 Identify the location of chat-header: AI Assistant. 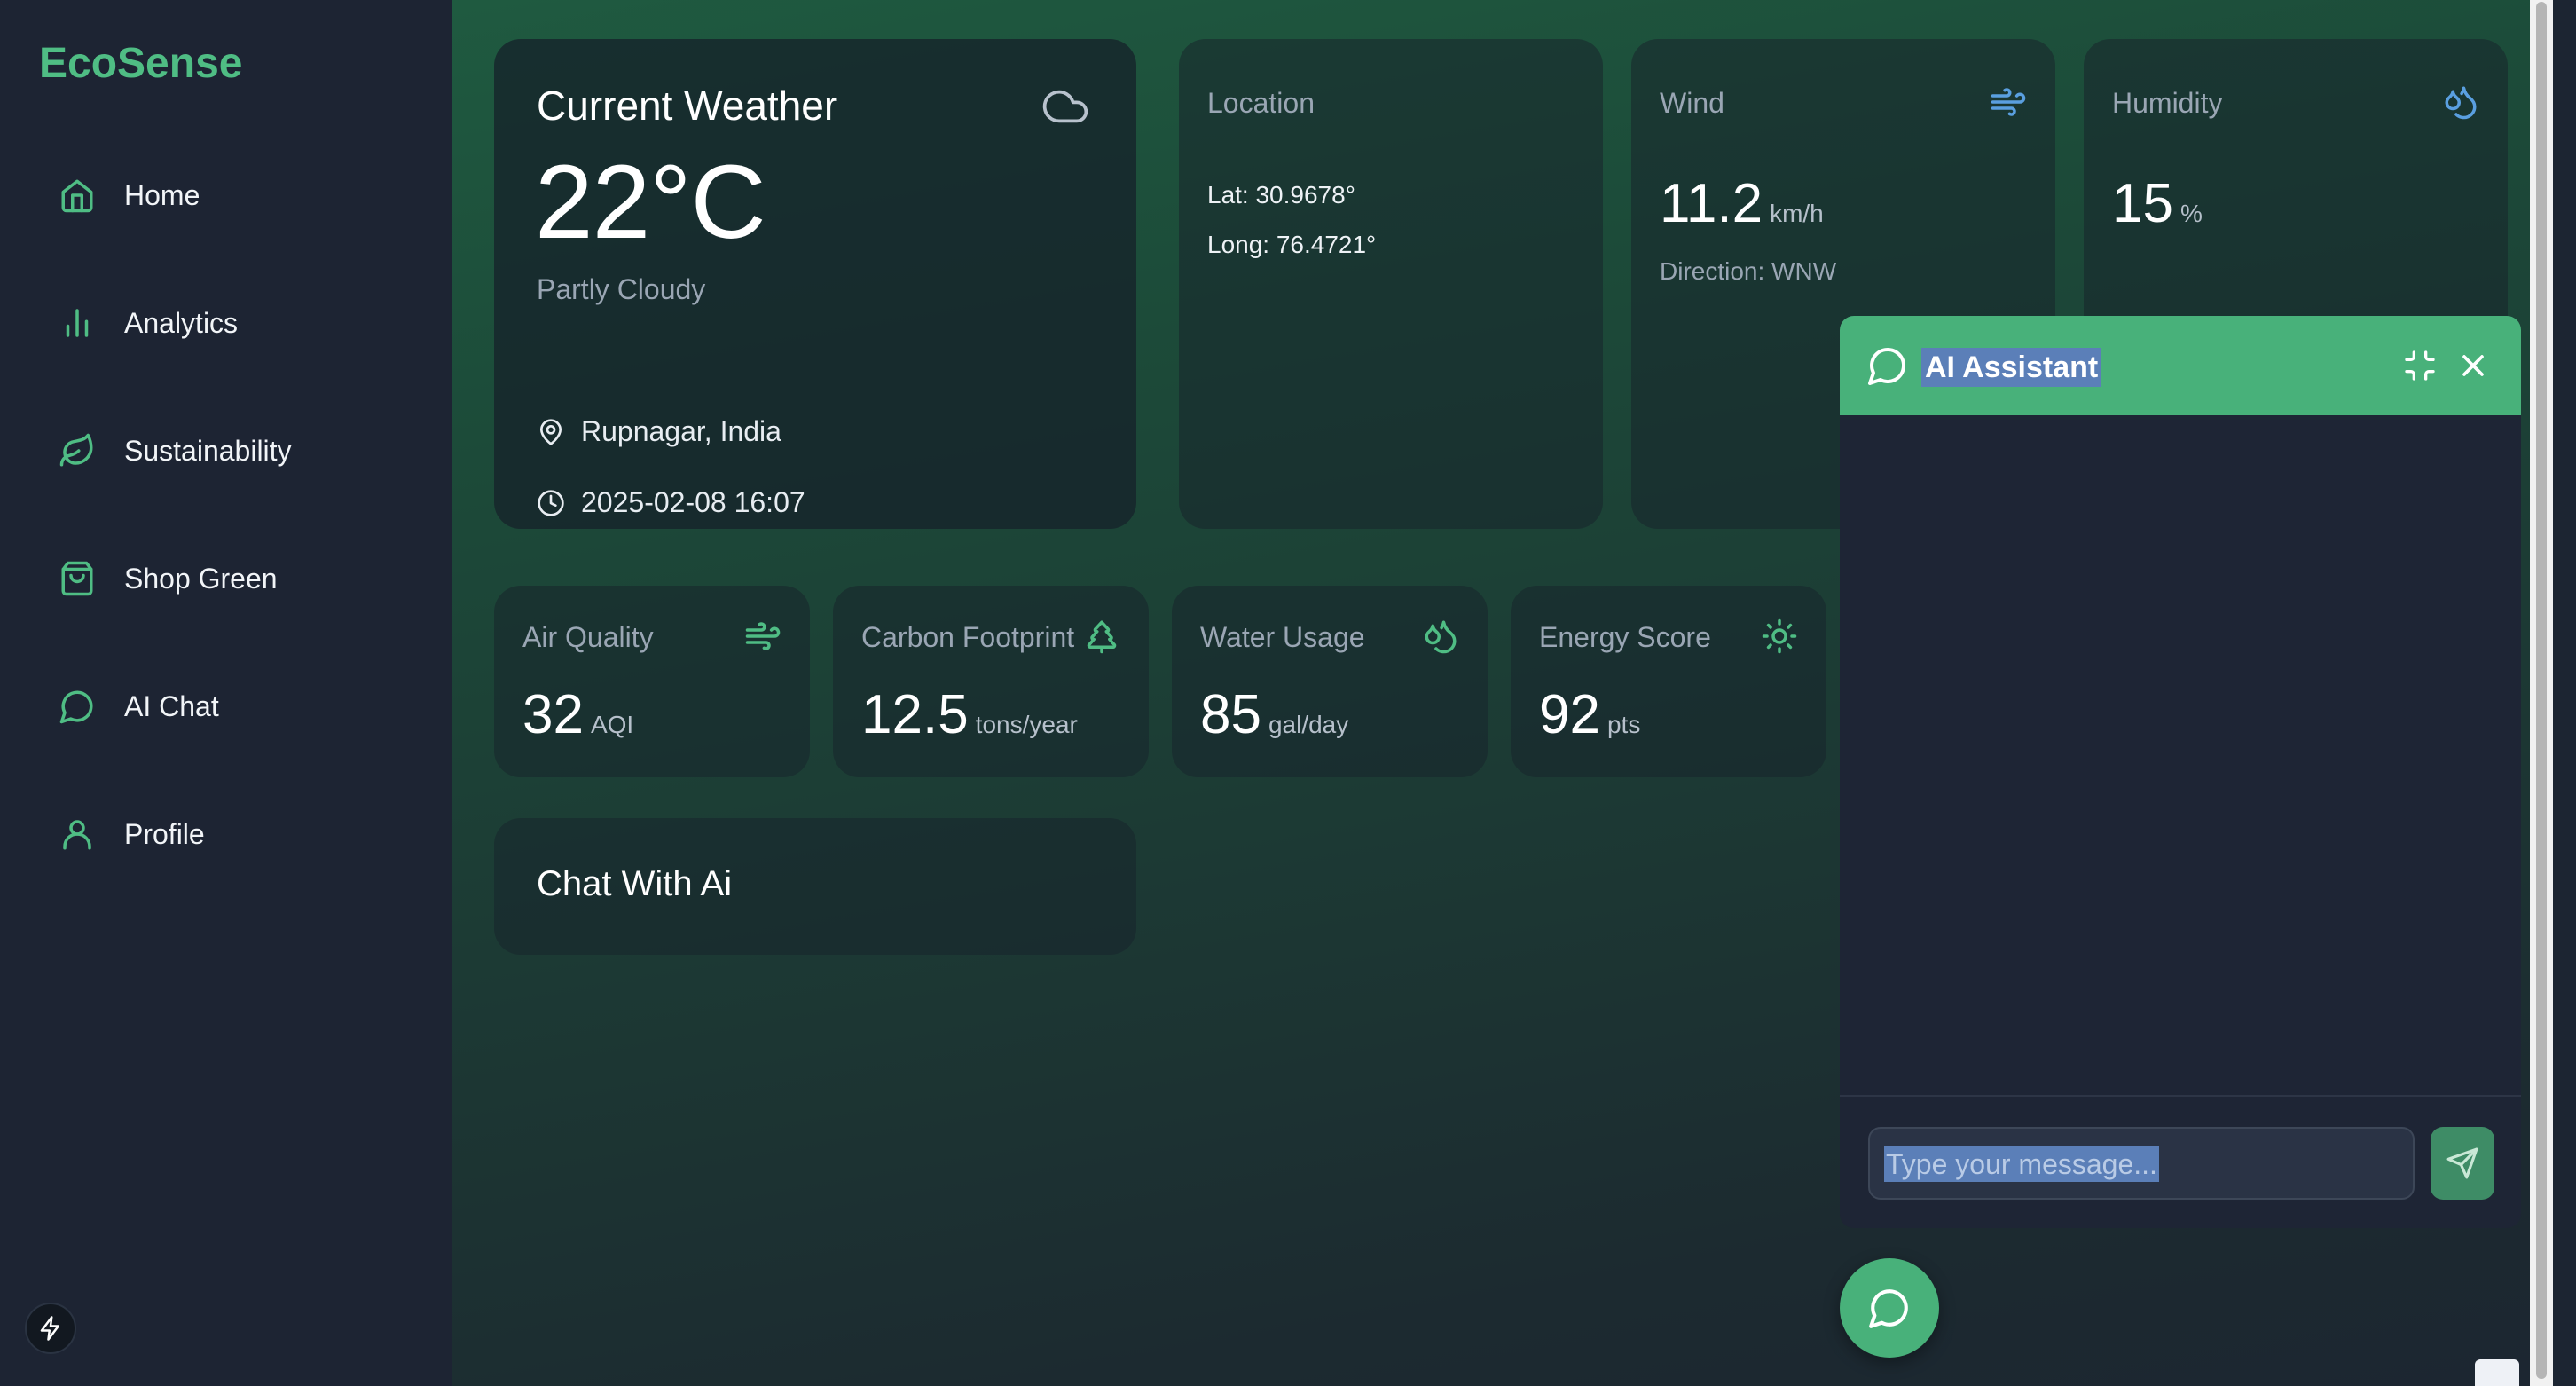
(2180, 366).